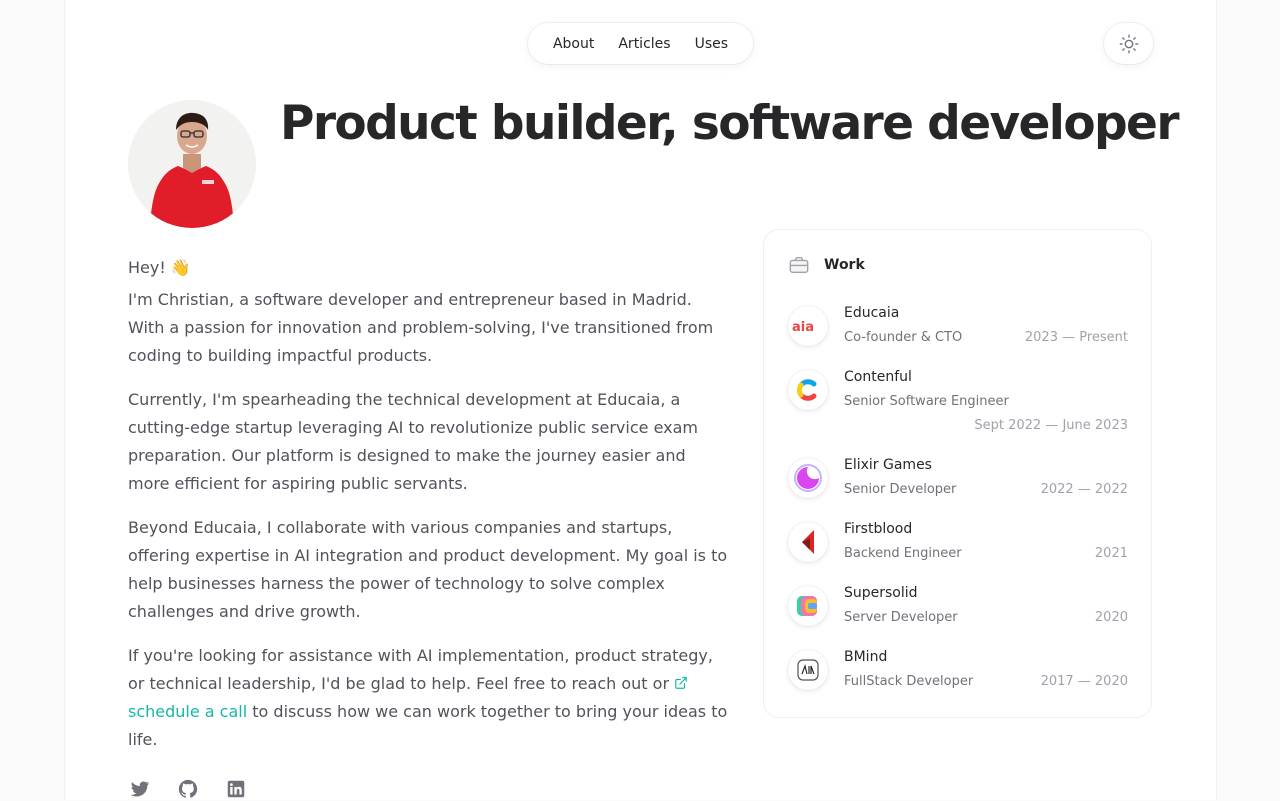 The image size is (1280, 801). I want to click on job-dates: 2020, so click(1111, 617).